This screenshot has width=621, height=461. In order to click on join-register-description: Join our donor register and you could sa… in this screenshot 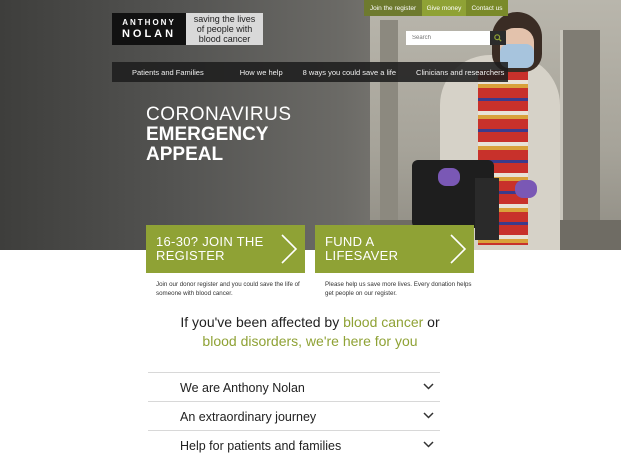, I will do `click(228, 289)`.